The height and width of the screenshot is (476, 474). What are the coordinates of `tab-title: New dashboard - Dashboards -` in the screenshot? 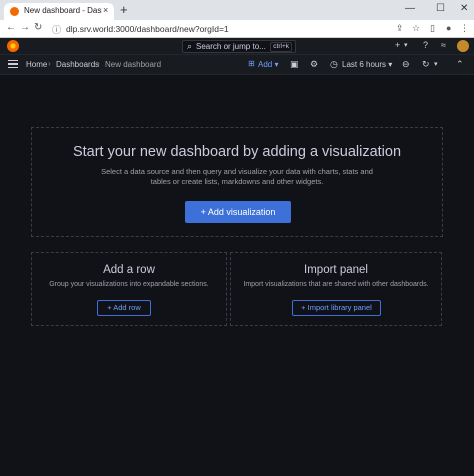 It's located at (63, 10).